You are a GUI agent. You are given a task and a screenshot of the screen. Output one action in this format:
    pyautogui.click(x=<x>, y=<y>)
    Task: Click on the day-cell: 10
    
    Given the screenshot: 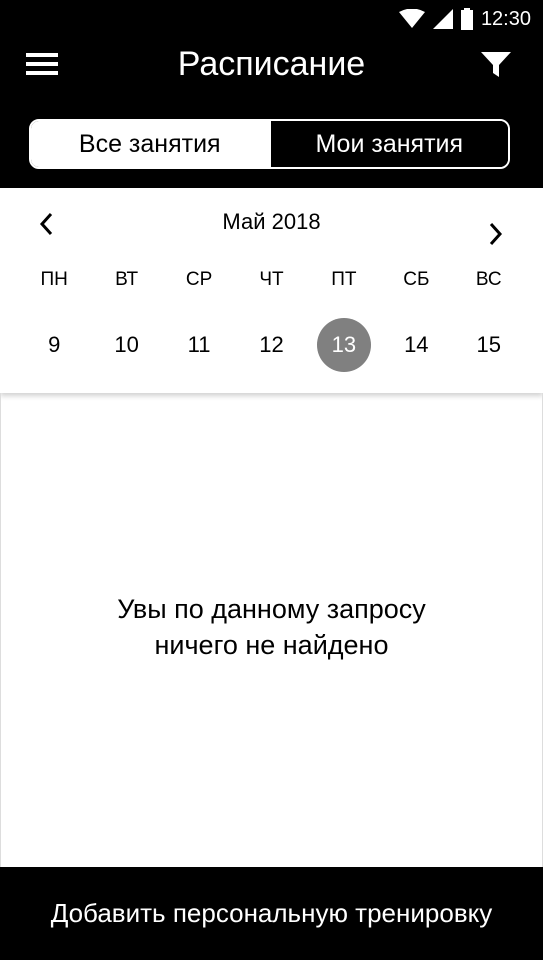 What is the action you would take?
    pyautogui.click(x=126, y=345)
    